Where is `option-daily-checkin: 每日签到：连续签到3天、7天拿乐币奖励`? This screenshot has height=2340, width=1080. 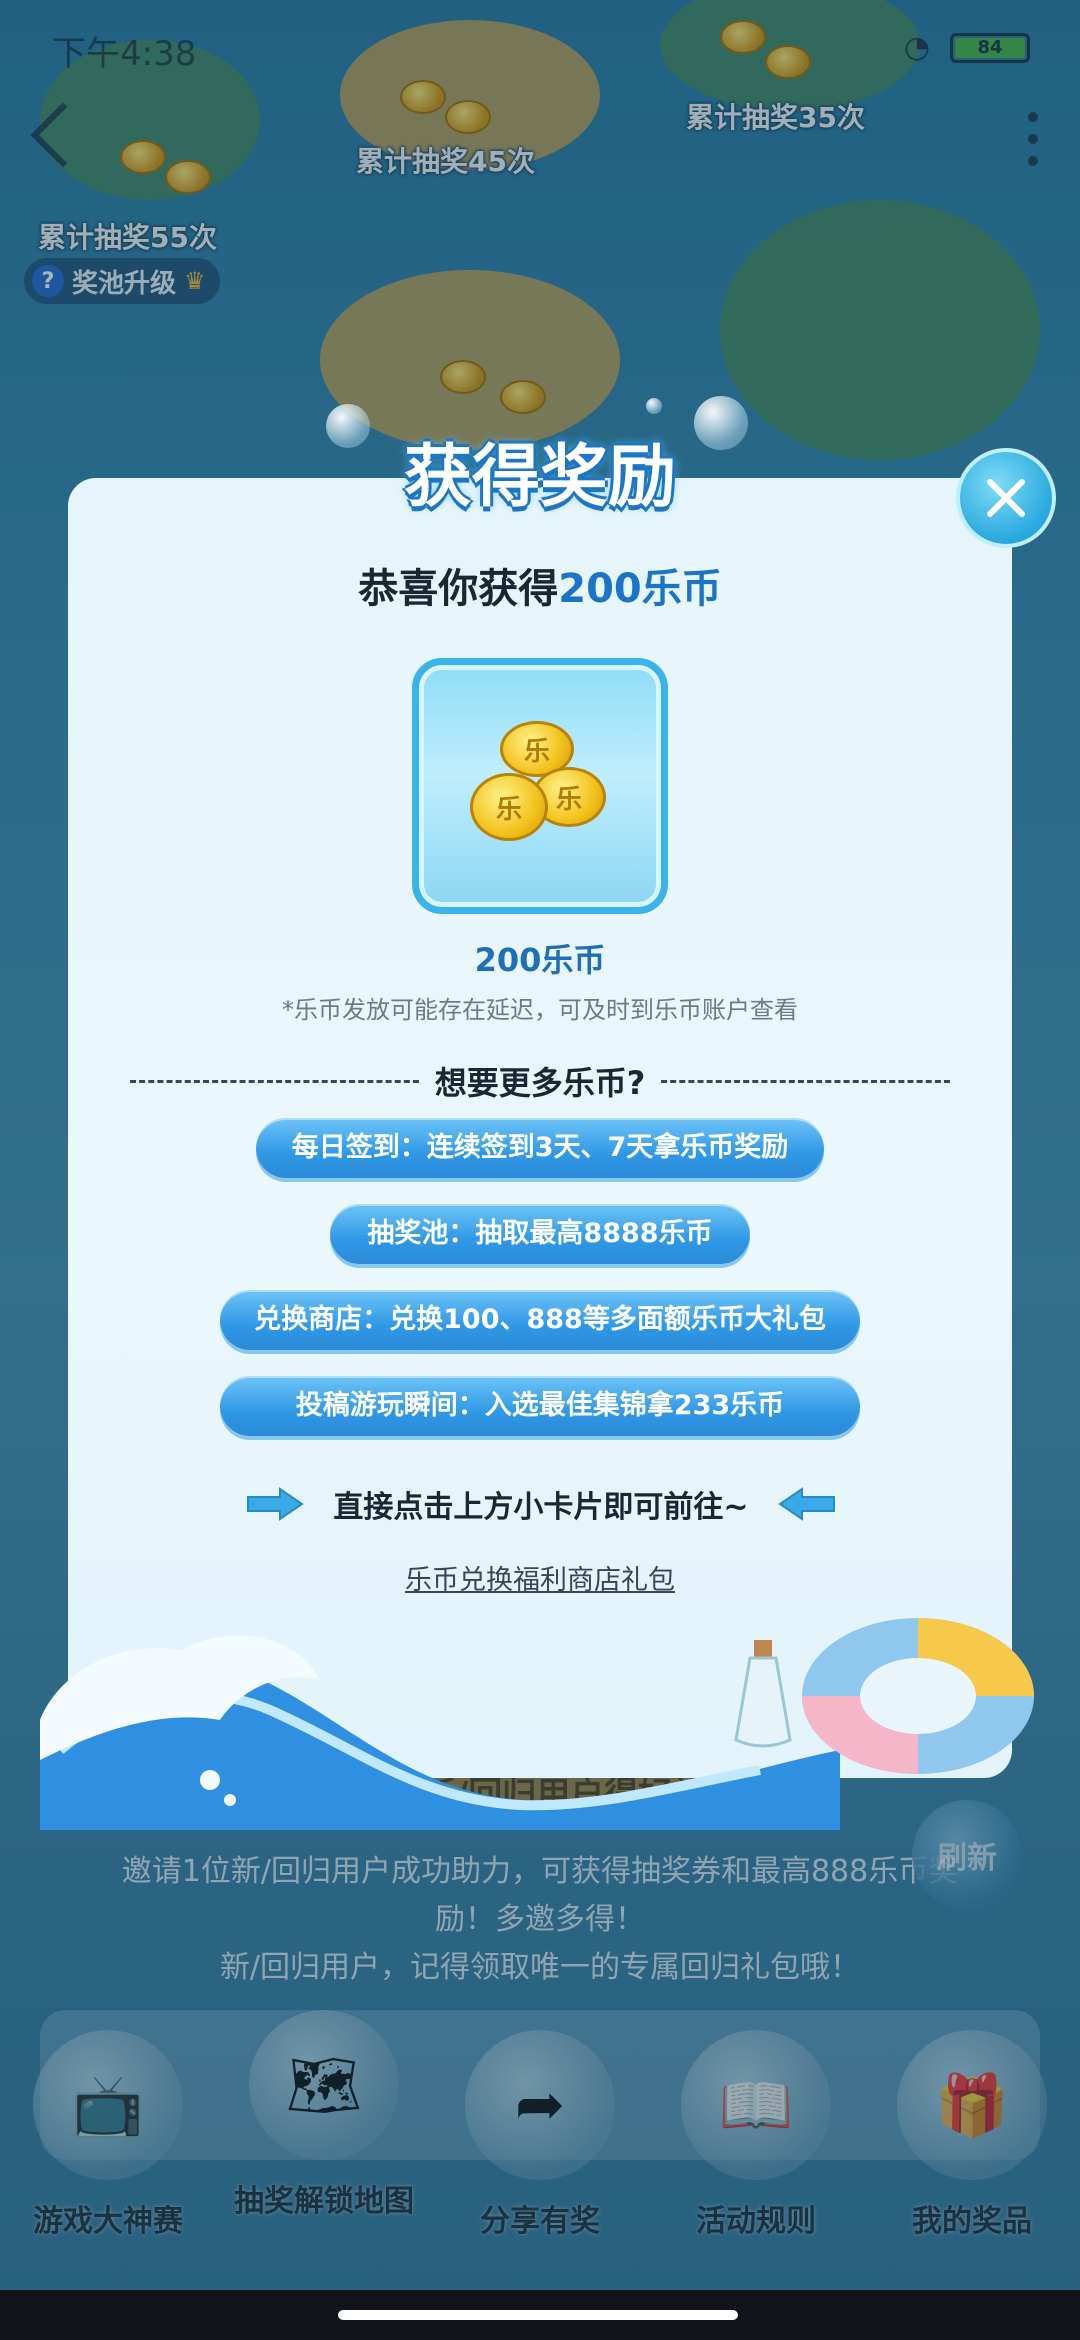
option-daily-checkin: 每日签到：连续签到3天、7天拿乐币奖励 is located at coordinates (540, 1148).